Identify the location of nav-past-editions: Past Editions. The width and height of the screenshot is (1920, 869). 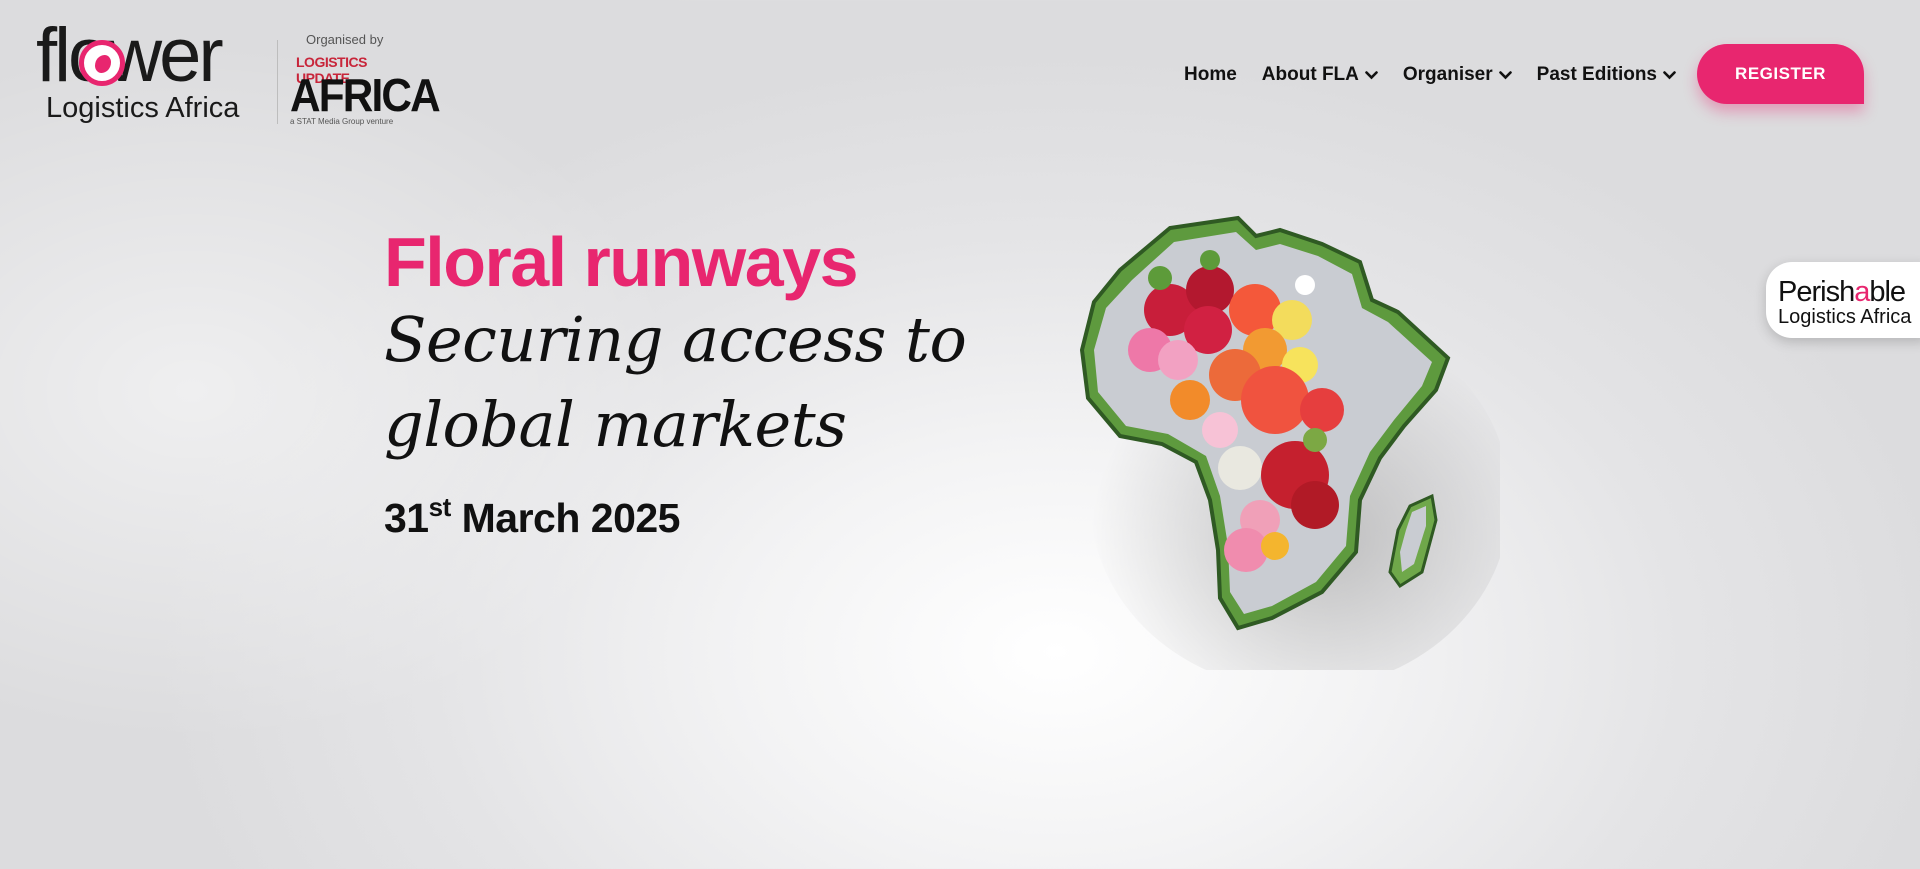
(1606, 75).